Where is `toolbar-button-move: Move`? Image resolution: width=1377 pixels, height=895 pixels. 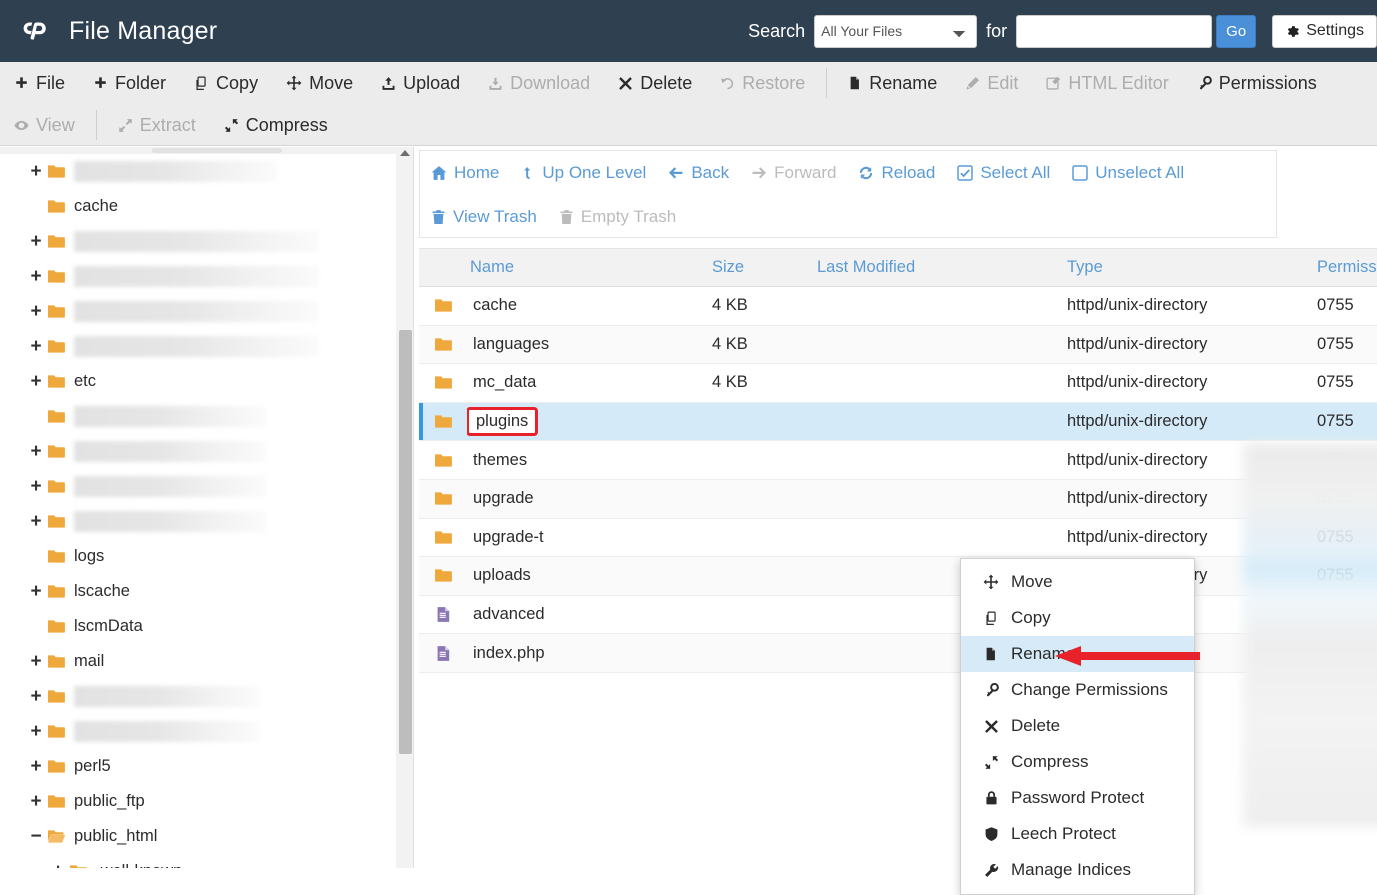
toolbar-button-move: Move is located at coordinates (319, 83).